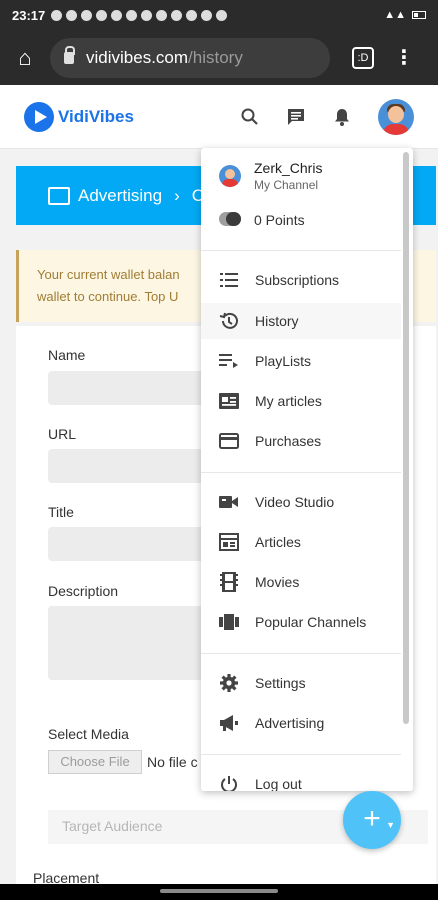 The width and height of the screenshot is (438, 900). I want to click on menu-item-popular-channels: Popular Channels, so click(301, 622).